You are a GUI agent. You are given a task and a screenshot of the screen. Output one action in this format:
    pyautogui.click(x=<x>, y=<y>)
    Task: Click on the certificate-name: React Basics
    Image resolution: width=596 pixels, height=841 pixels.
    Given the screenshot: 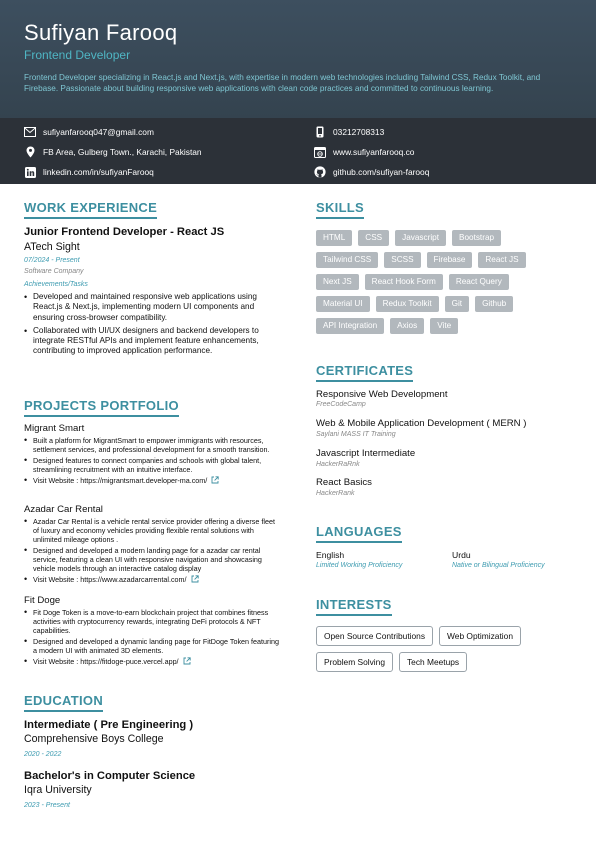 What is the action you would take?
    pyautogui.click(x=344, y=482)
    